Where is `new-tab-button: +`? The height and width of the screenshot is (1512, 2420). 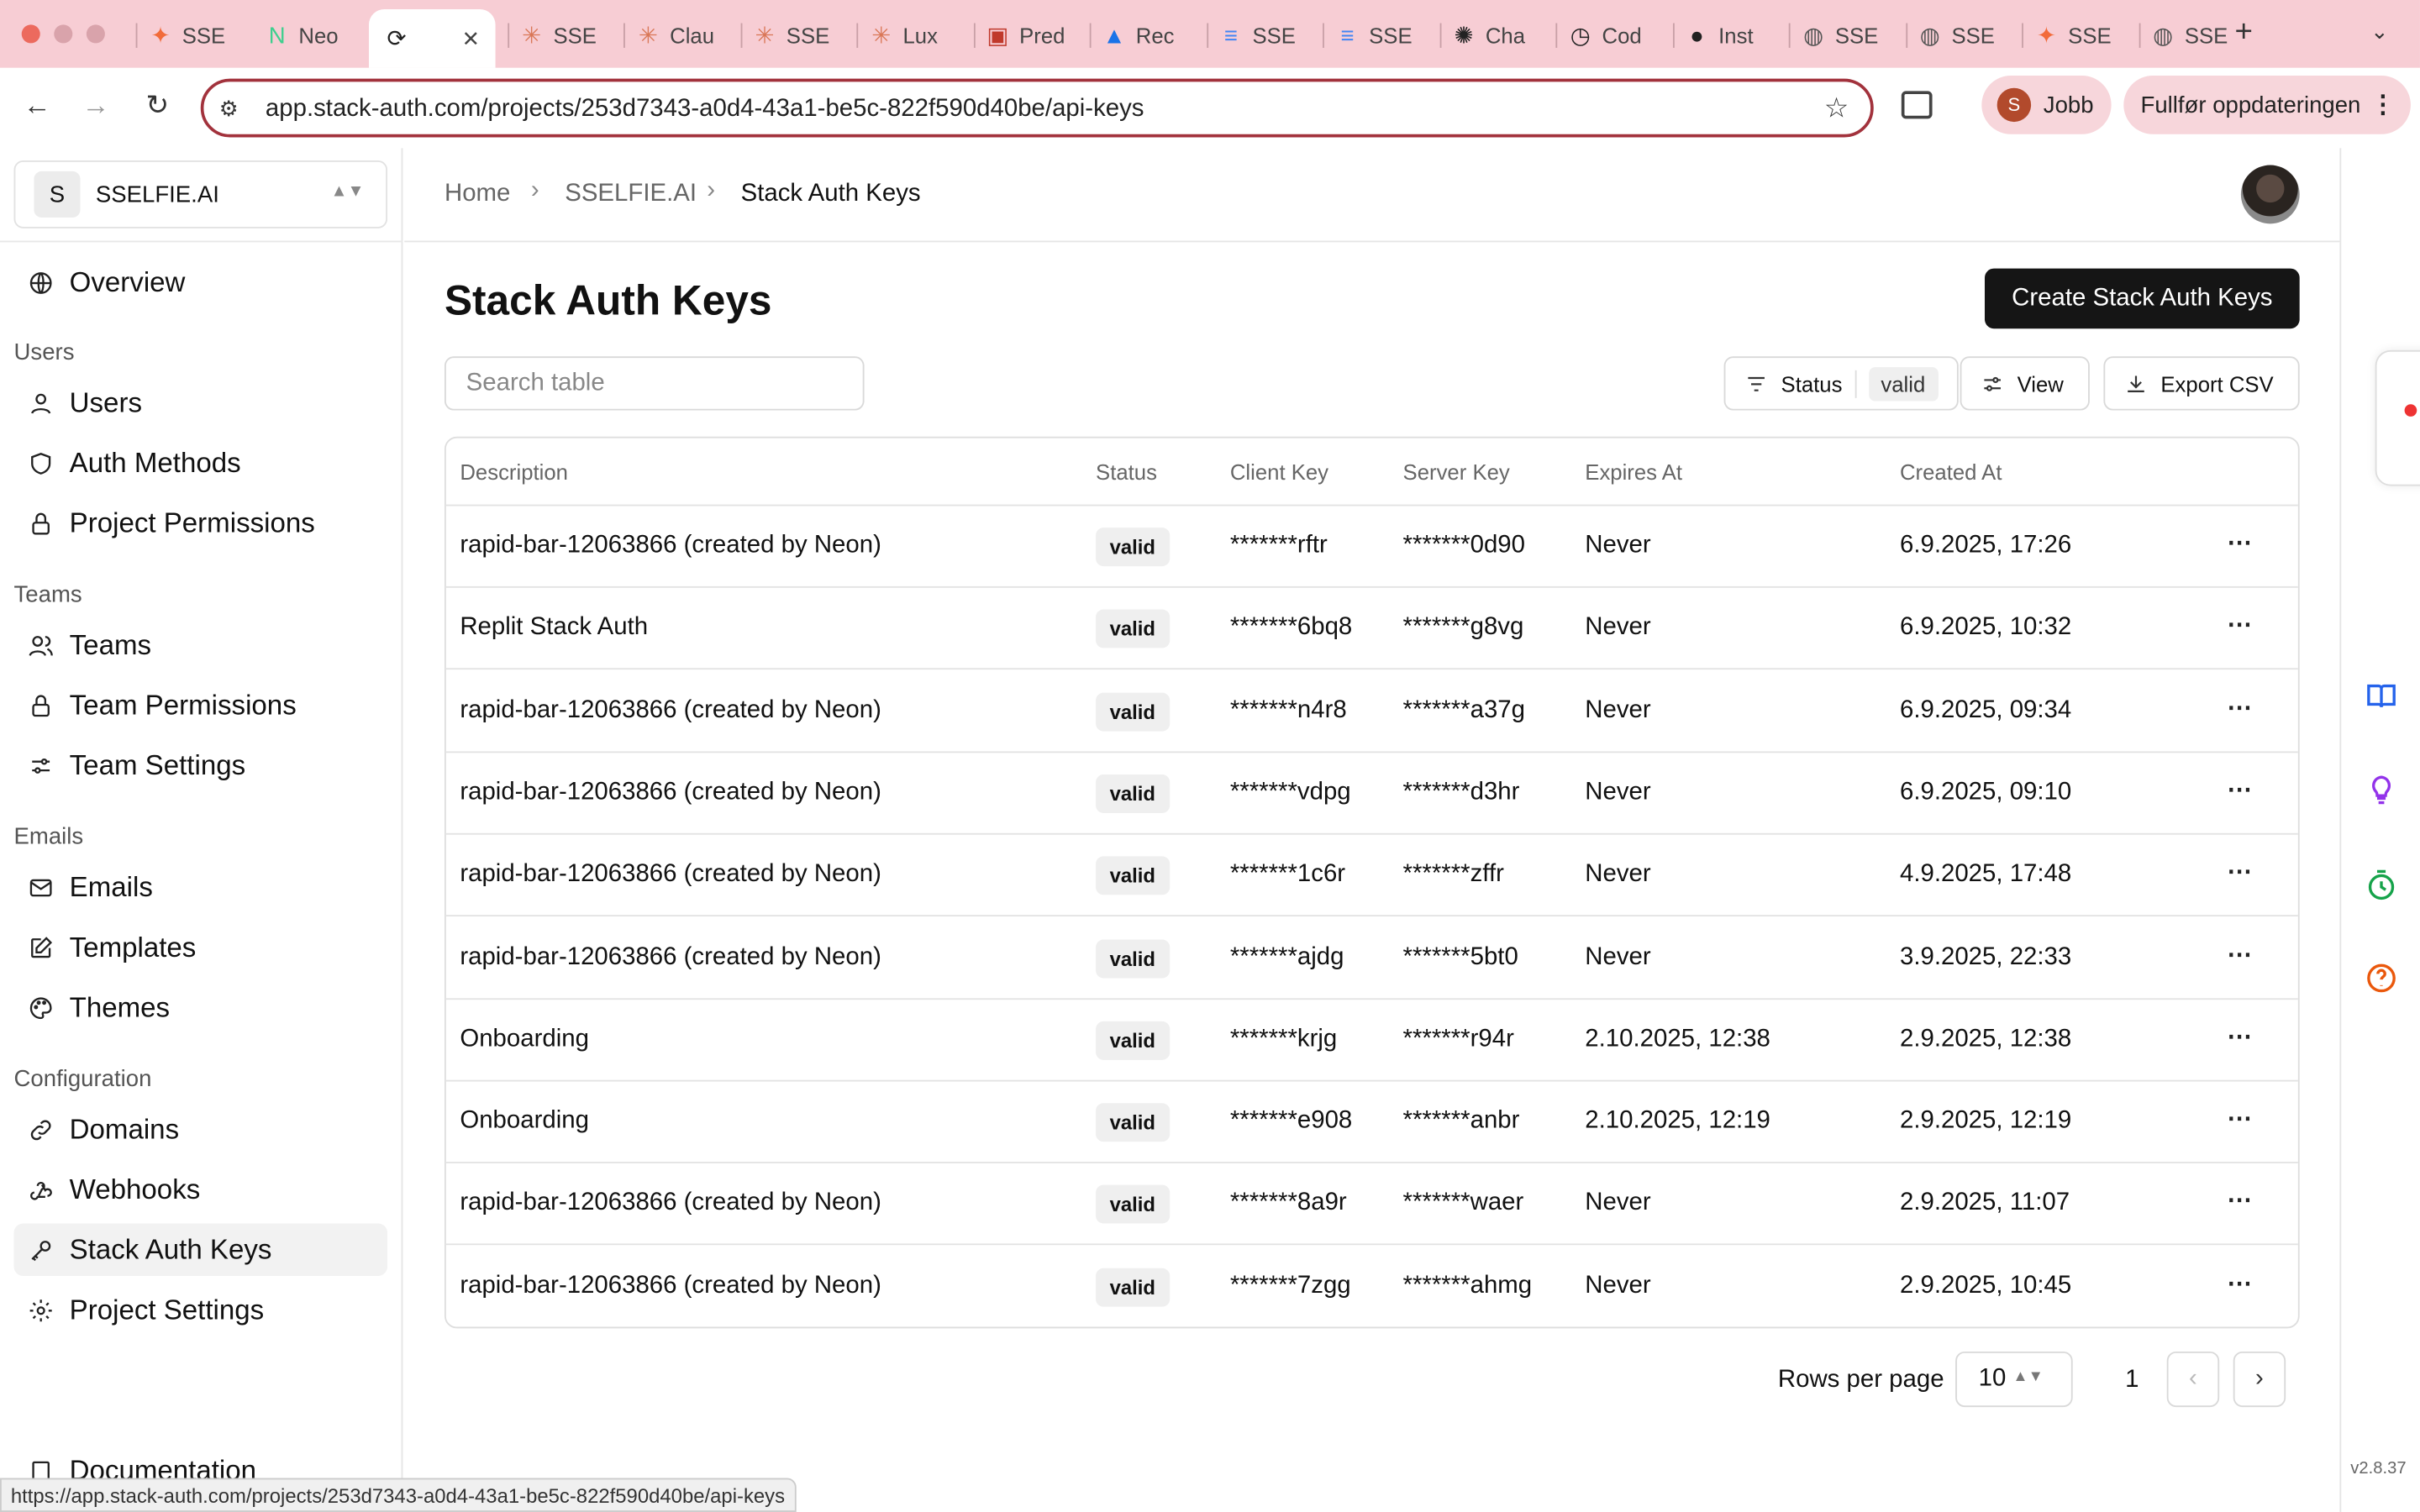 new-tab-button: + is located at coordinates (2244, 32).